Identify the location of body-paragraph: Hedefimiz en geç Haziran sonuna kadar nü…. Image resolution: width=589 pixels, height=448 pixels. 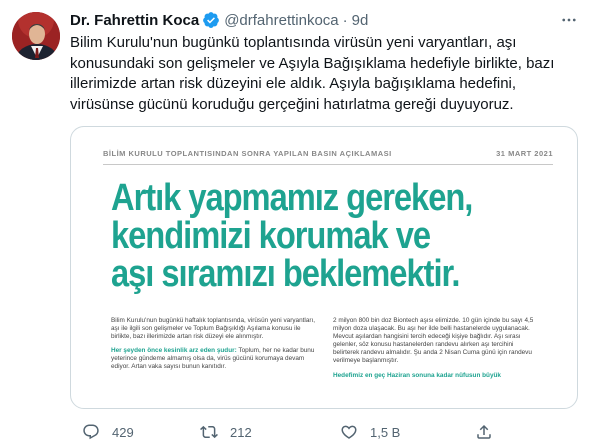
(436, 376).